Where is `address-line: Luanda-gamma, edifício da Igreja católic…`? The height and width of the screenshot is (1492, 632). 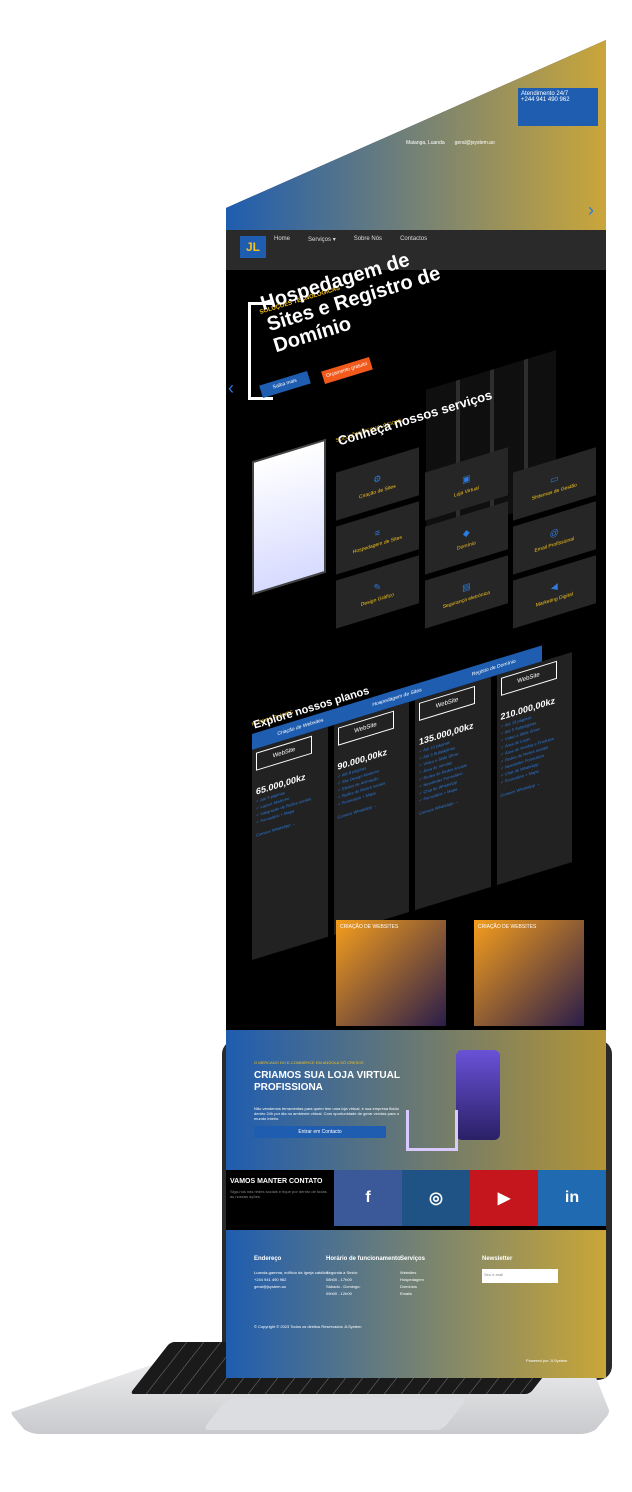 address-line: Luanda-gamma, edifício da Igreja católic… is located at coordinates (291, 1272).